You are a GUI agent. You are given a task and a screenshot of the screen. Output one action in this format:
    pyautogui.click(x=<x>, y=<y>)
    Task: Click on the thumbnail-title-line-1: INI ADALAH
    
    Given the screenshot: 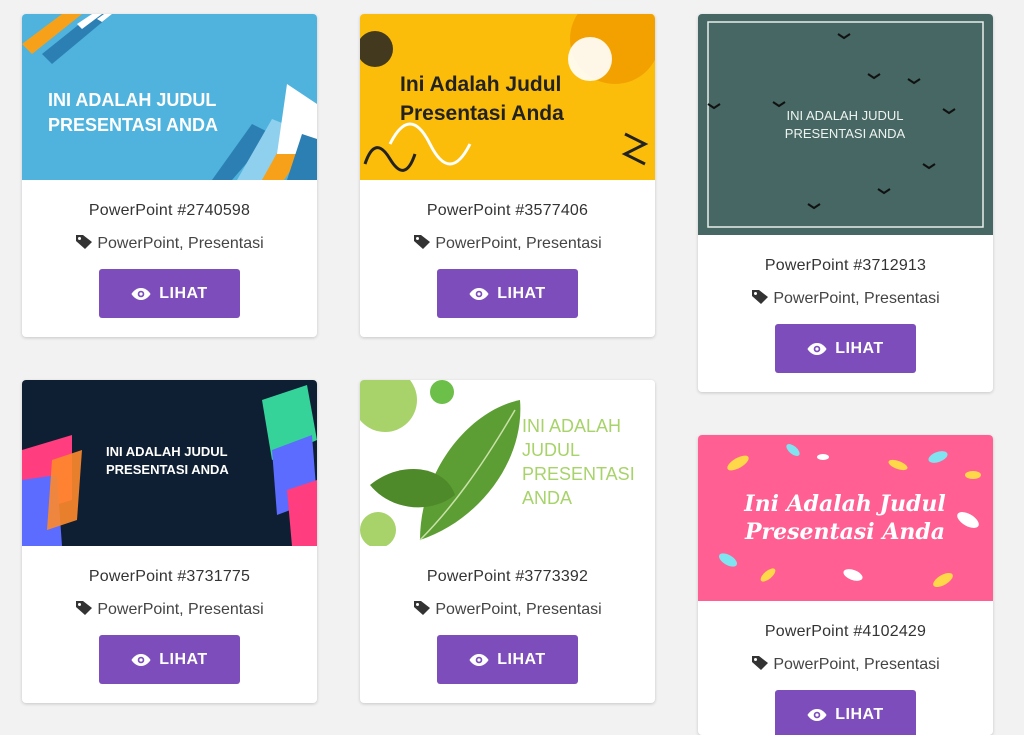 What is the action you would take?
    pyautogui.click(x=571, y=426)
    